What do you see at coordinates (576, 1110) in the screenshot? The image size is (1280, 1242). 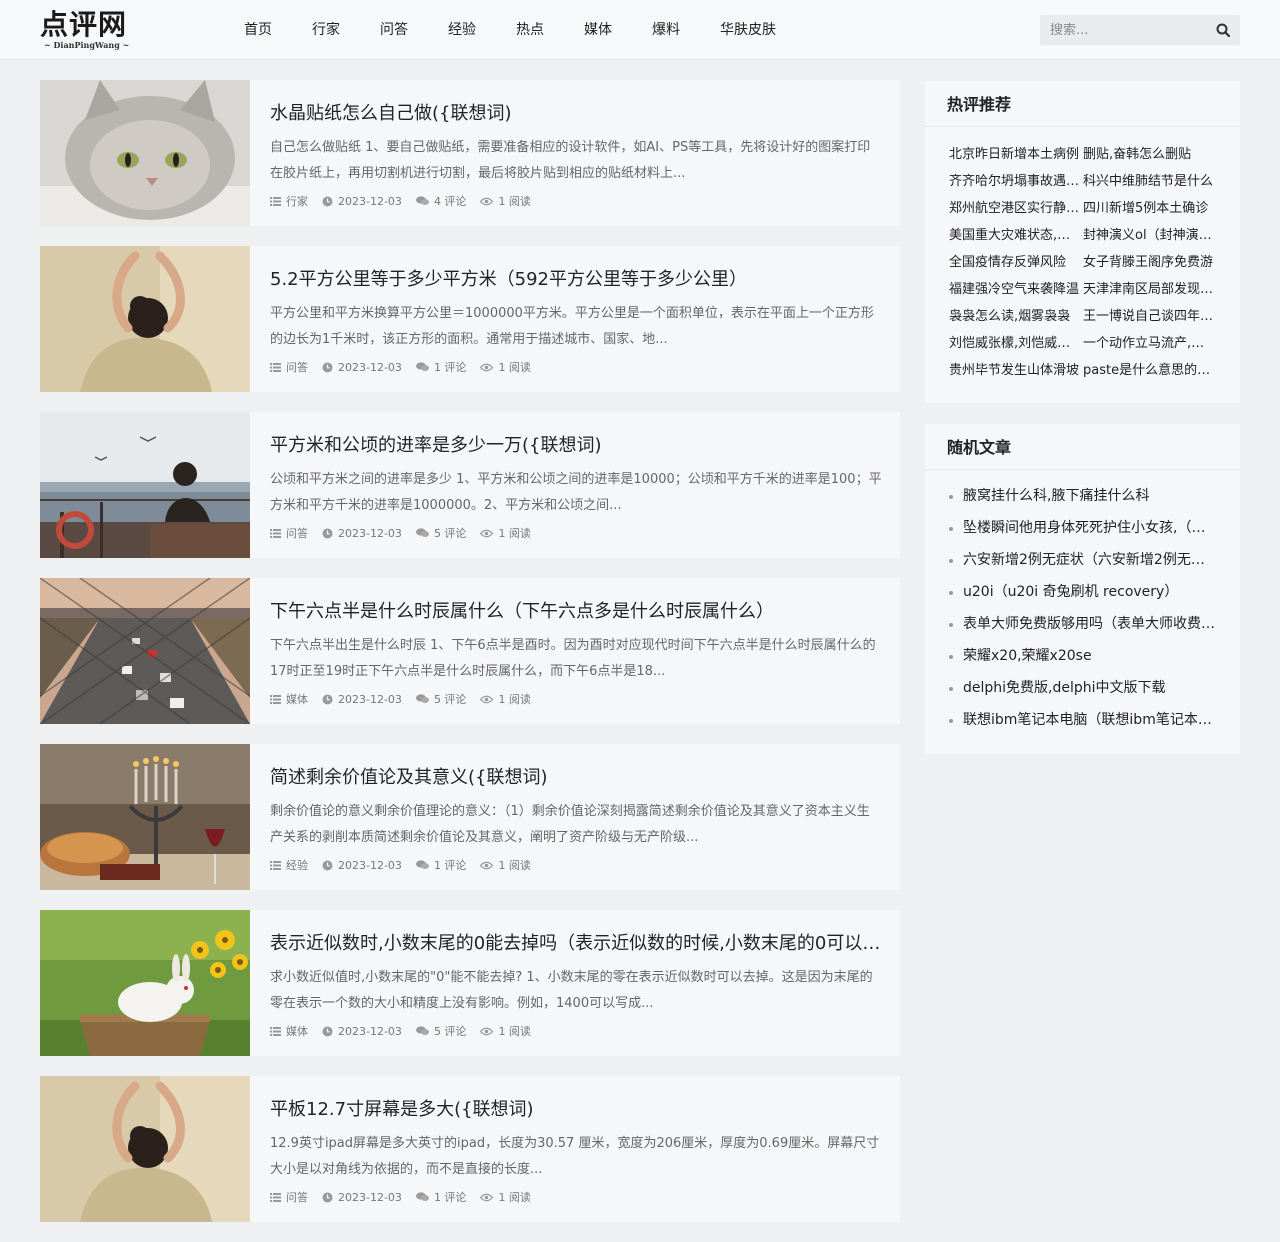 I see `article-title: 平板12.7寸屏幕是多大({联想词)` at bounding box center [576, 1110].